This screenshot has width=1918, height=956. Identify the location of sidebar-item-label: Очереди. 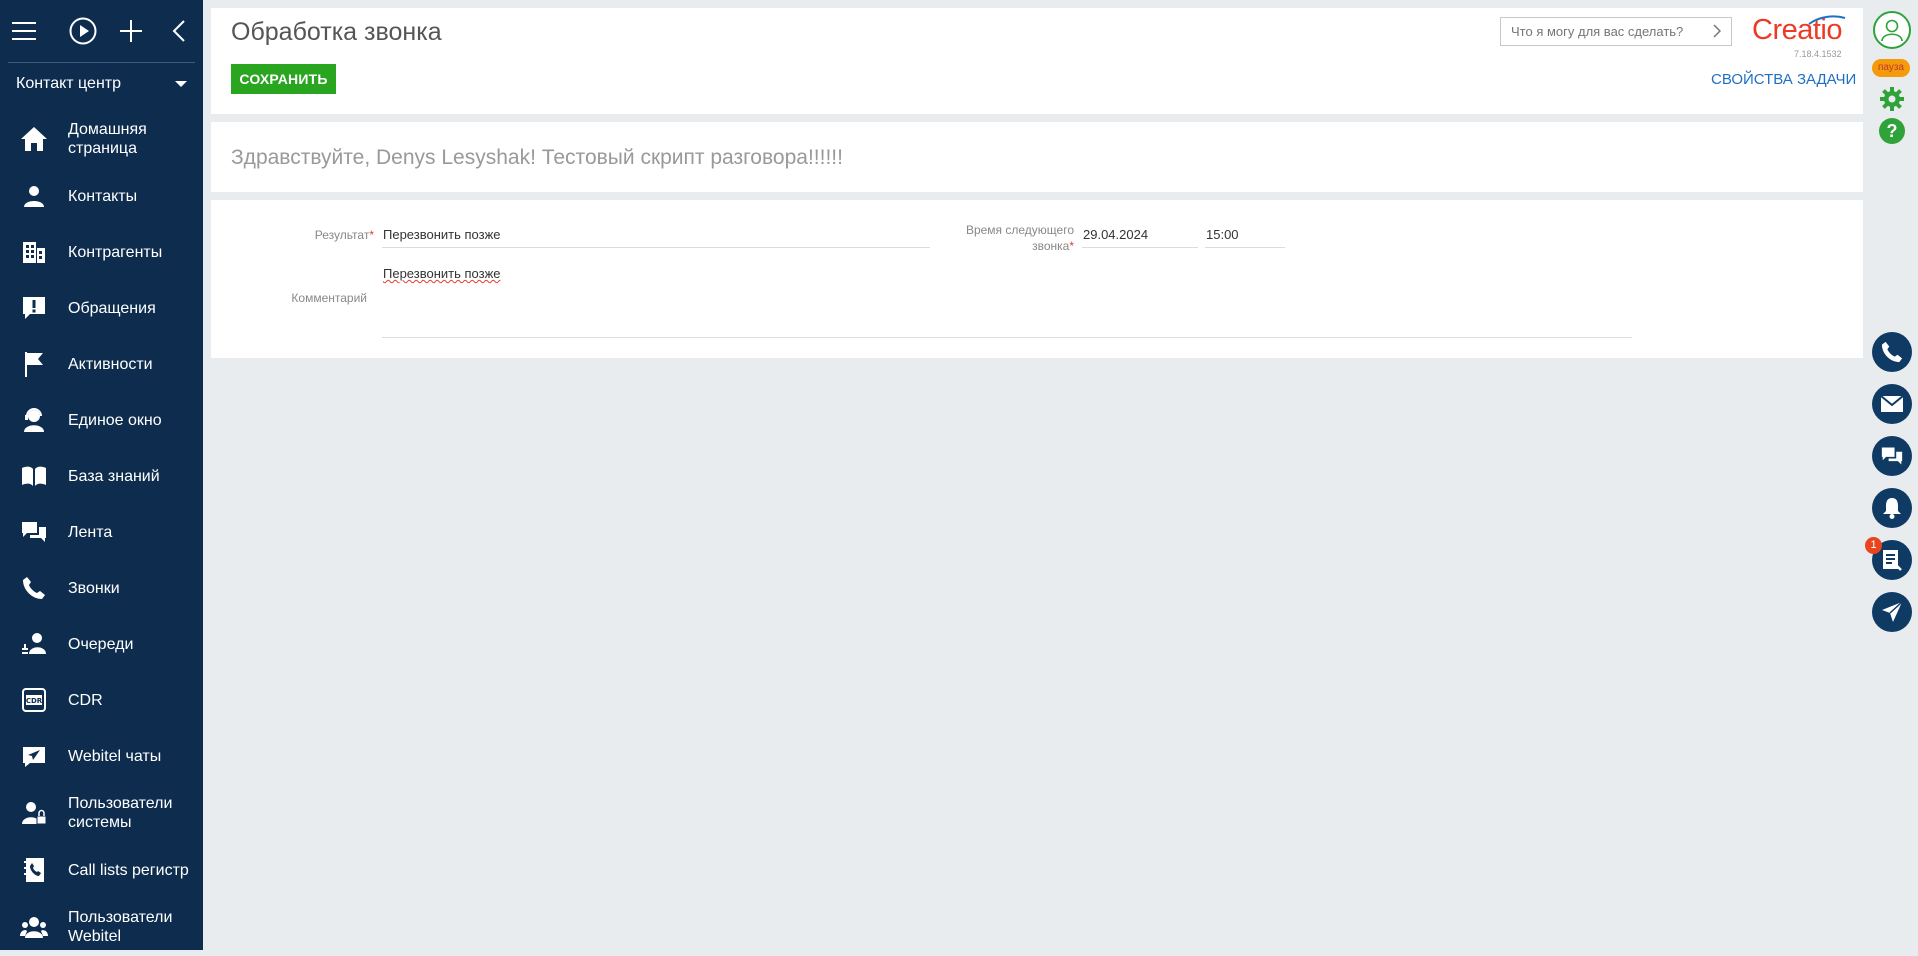
(101, 644).